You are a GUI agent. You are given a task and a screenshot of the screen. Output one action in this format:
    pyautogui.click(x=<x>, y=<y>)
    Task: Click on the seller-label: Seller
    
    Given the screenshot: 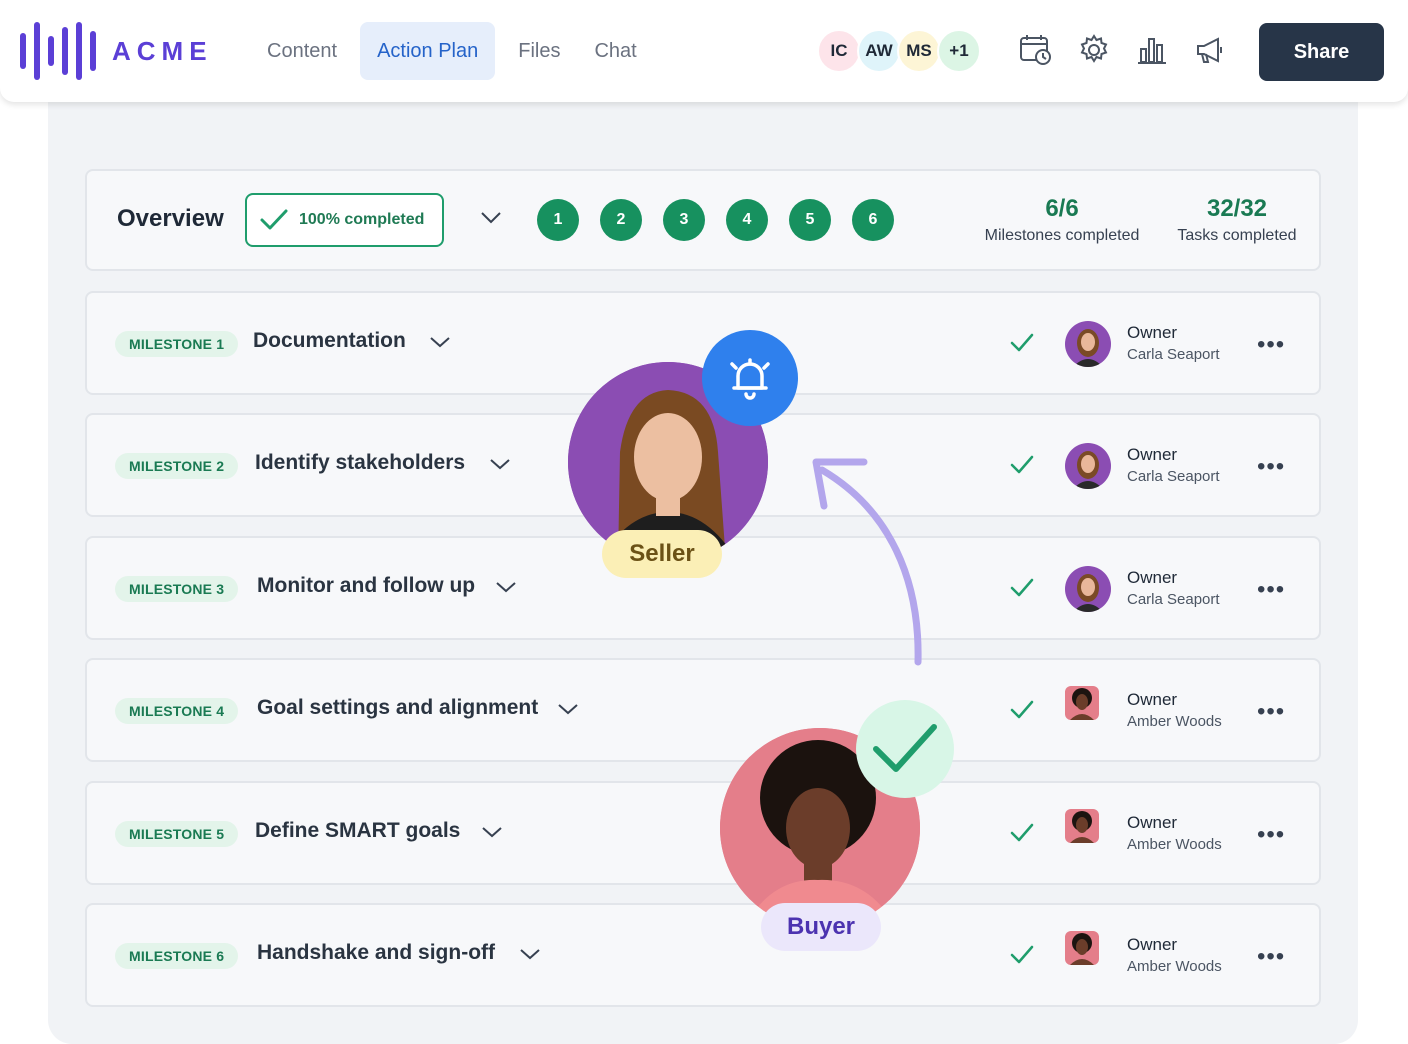 What is the action you would take?
    pyautogui.click(x=662, y=554)
    